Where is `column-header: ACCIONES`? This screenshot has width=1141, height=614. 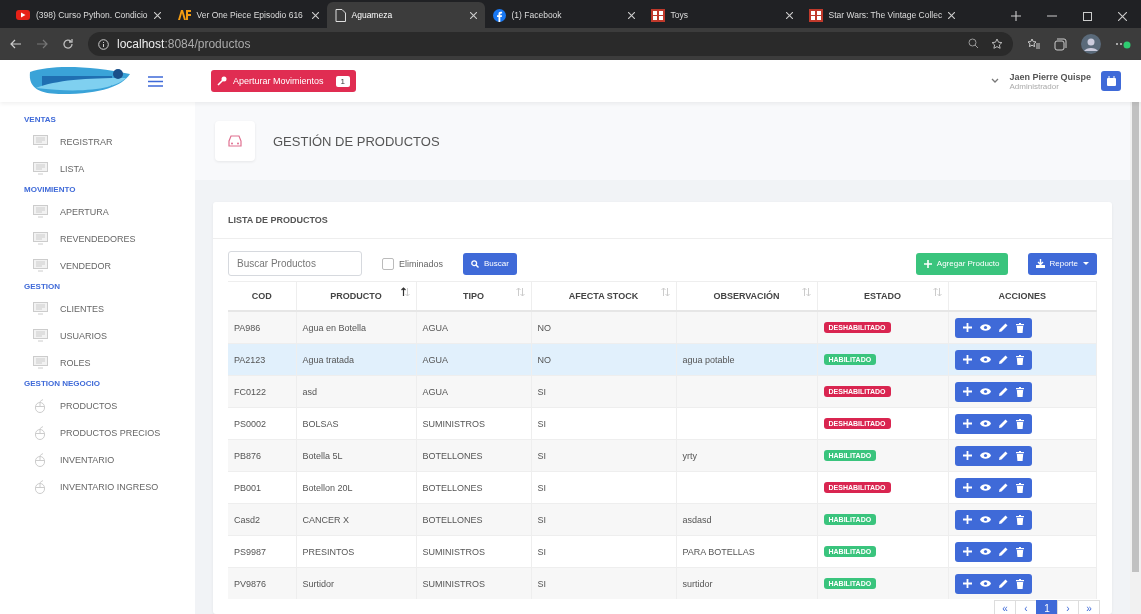
column-header: ACCIONES is located at coordinates (1022, 296).